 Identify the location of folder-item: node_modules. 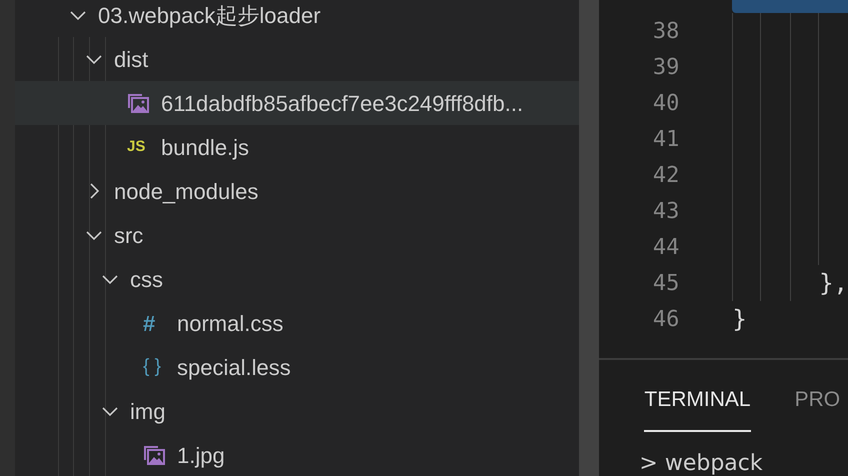
(297, 191).